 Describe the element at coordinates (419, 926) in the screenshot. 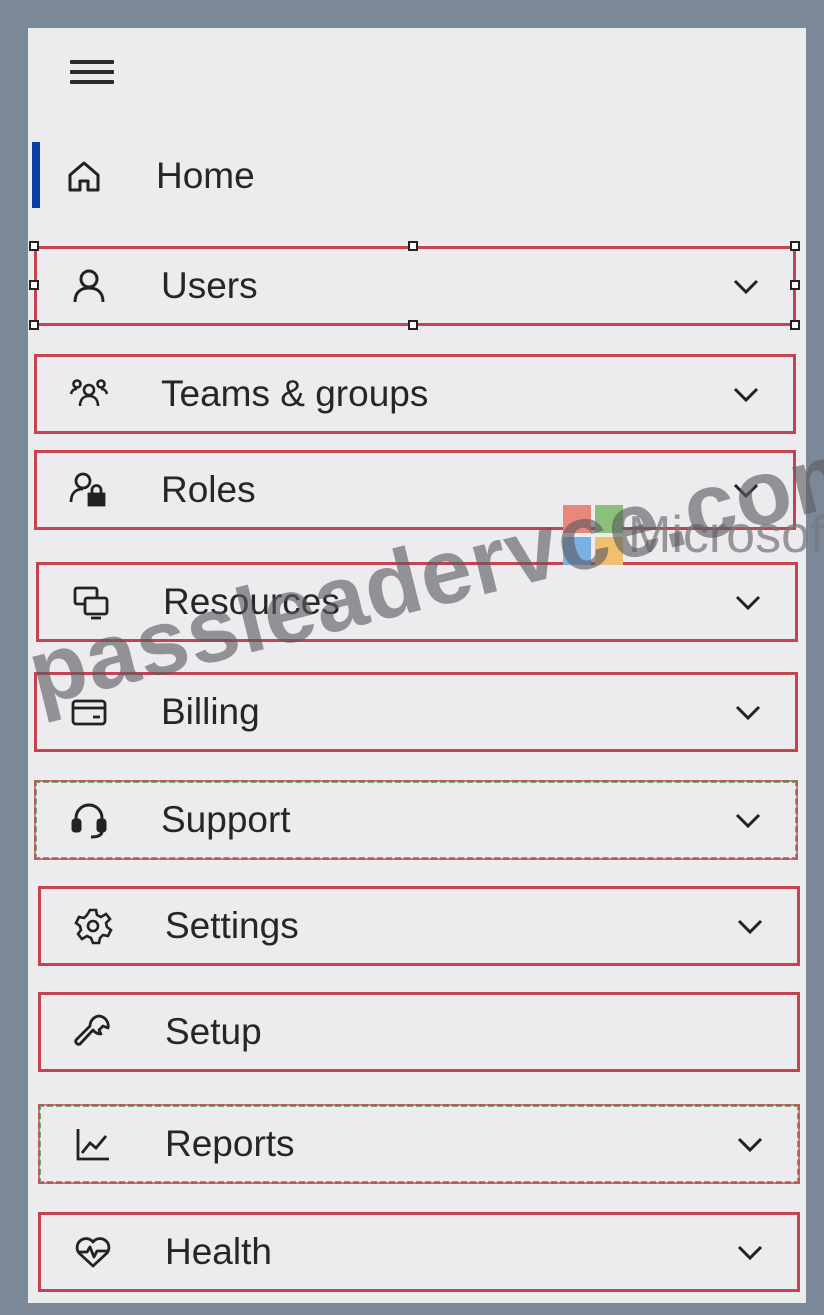

I see `nav-item-settings: Settings` at that location.